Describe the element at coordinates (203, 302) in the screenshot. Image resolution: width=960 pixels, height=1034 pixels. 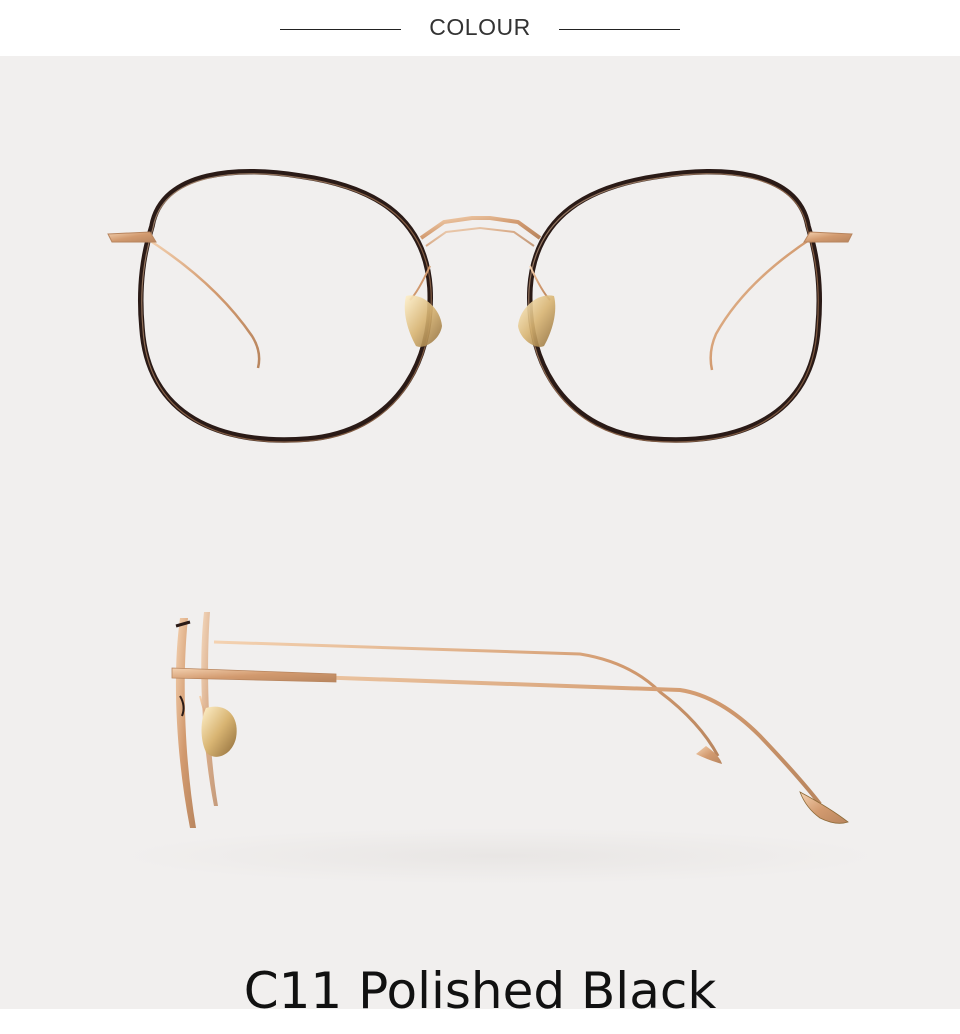
I see `left-temple-arm-front` at that location.